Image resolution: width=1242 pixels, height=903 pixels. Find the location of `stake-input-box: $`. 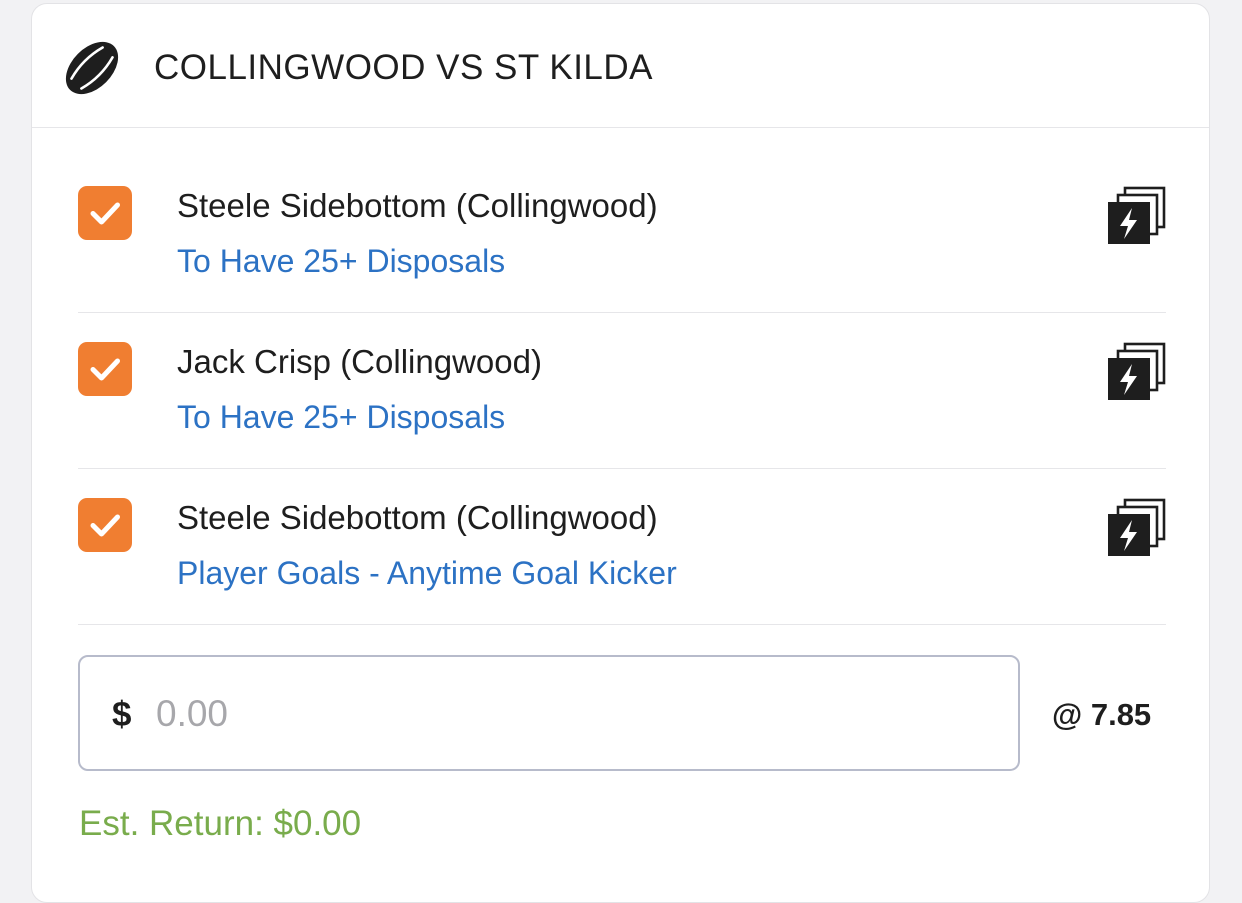

stake-input-box: $ is located at coordinates (549, 713).